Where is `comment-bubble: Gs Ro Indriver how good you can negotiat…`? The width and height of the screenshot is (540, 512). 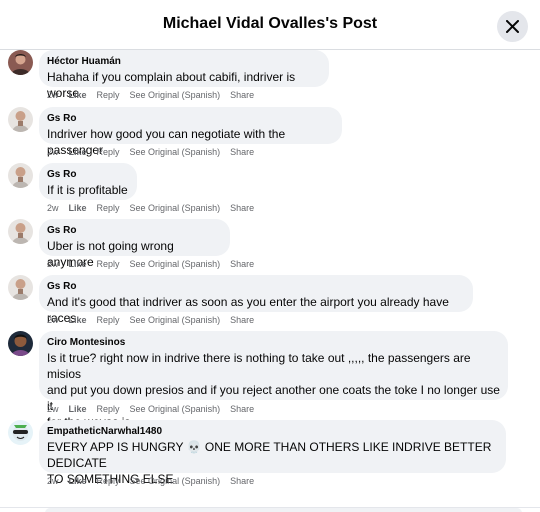
comment-bubble: Gs Ro Indriver how good you can negotiat… is located at coordinates (190, 132).